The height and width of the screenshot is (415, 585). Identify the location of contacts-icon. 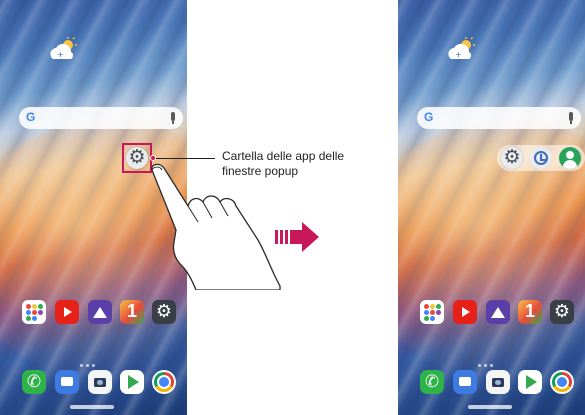
(570, 158).